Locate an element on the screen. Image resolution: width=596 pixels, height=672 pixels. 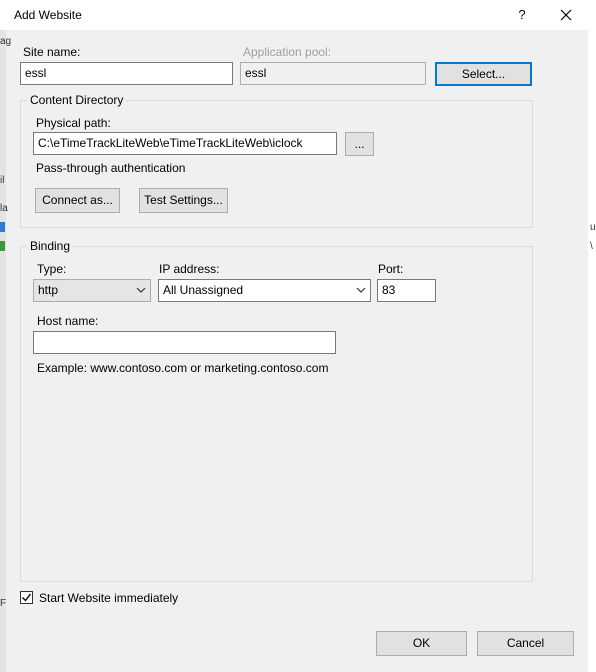
cancel-button: Cancel is located at coordinates (525, 643).